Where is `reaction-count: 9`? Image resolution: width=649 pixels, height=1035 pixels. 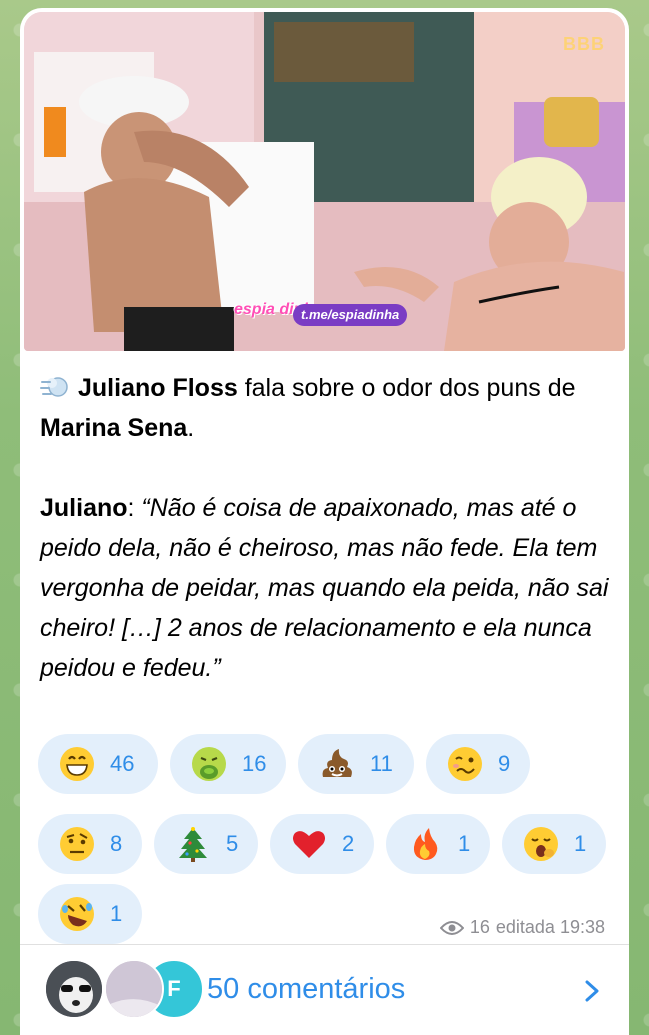 reaction-count: 9 is located at coordinates (504, 763).